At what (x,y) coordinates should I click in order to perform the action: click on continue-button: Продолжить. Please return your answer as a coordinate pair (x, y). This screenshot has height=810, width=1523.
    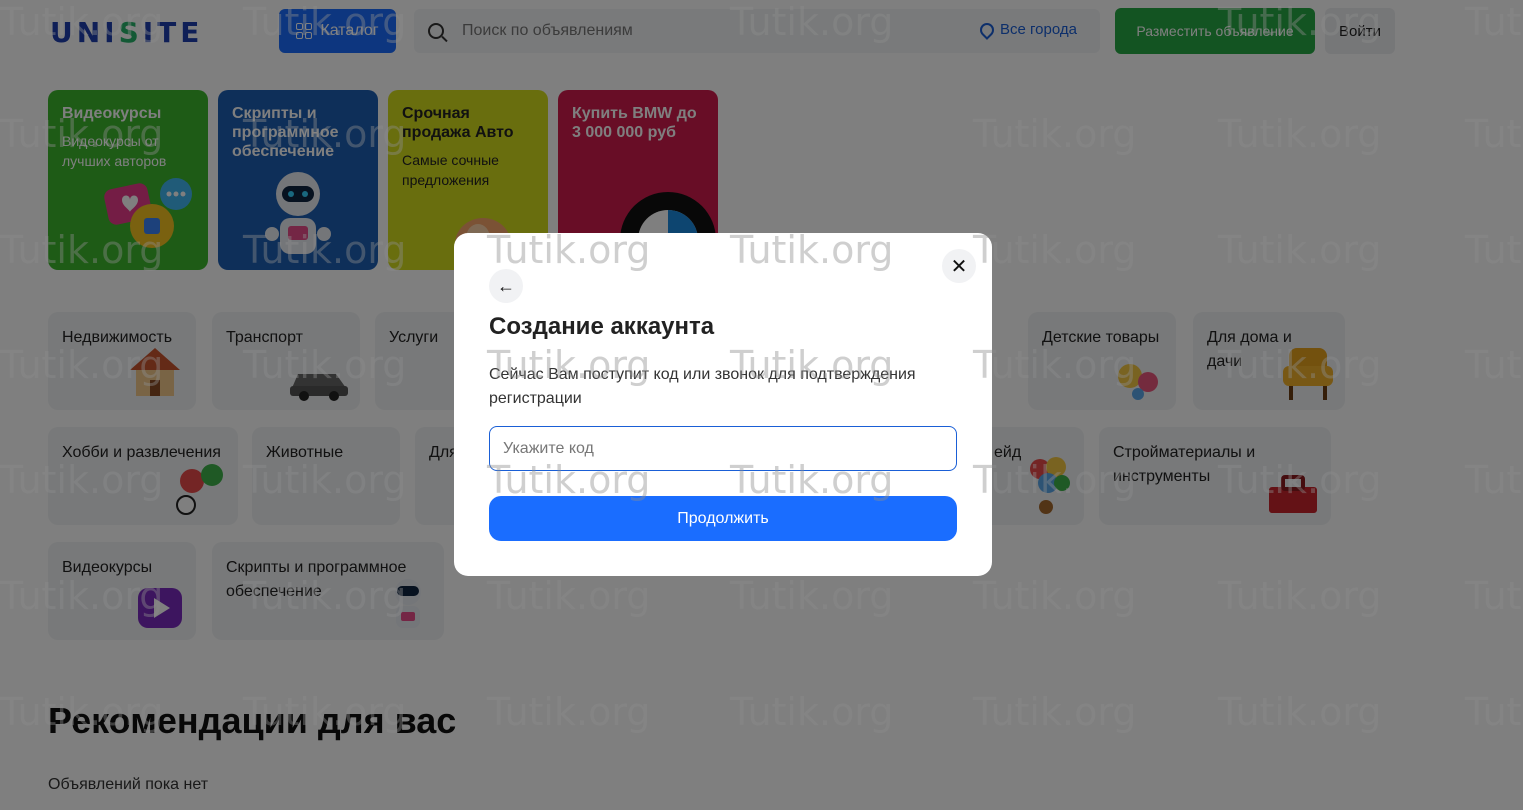
    Looking at the image, I should click on (723, 518).